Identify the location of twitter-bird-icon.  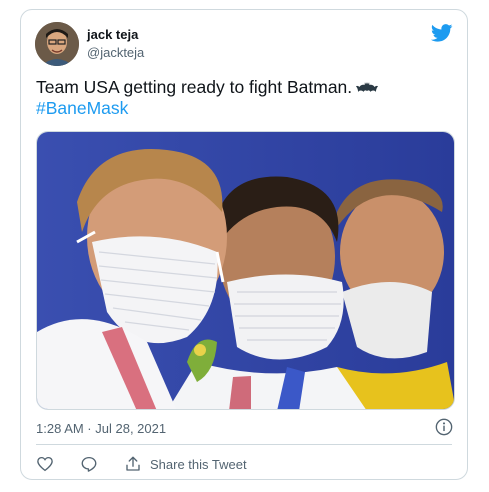
(442, 33).